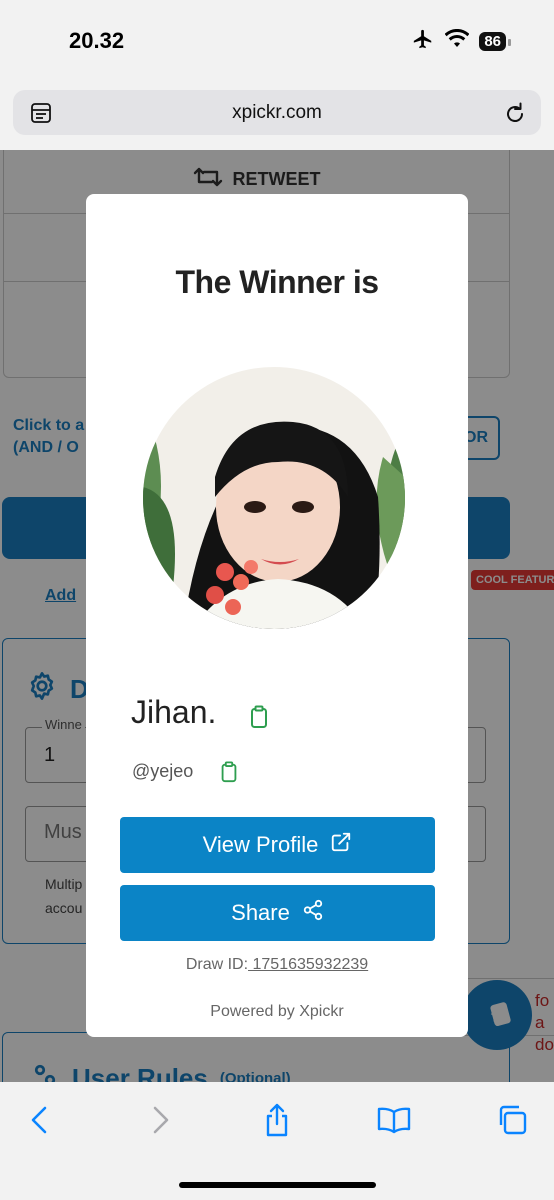  I want to click on share-label: Share, so click(260, 912).